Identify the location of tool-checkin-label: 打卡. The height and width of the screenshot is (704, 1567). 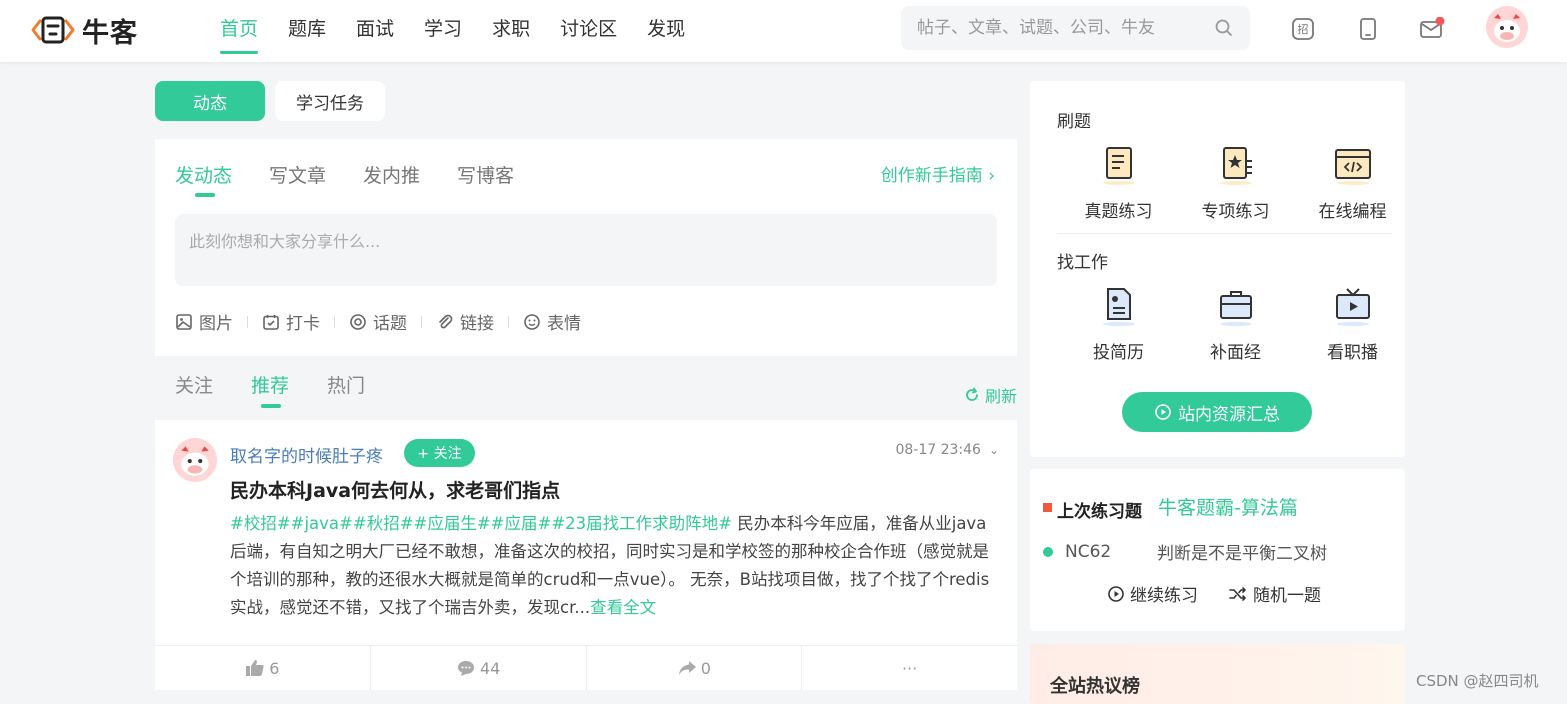
(303, 324).